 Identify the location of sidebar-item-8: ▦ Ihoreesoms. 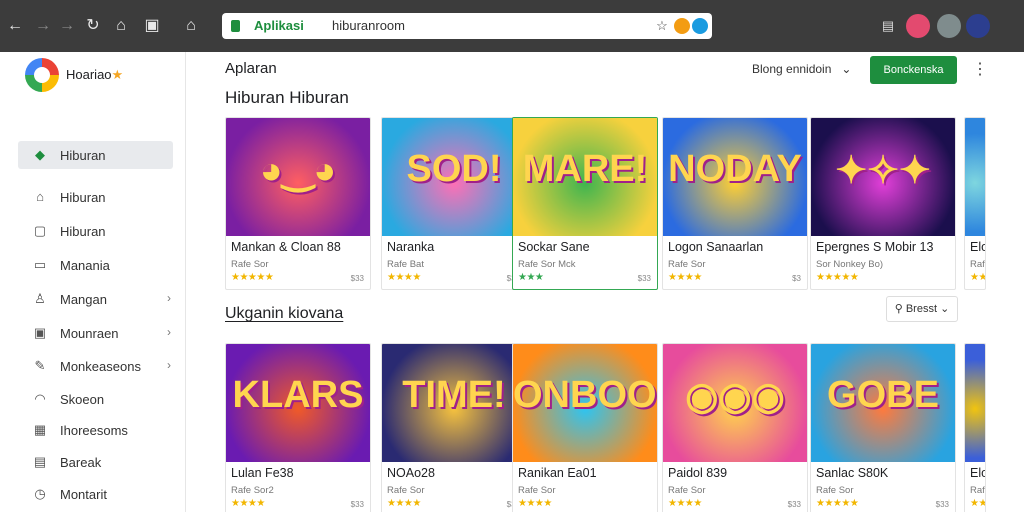
(95, 430).